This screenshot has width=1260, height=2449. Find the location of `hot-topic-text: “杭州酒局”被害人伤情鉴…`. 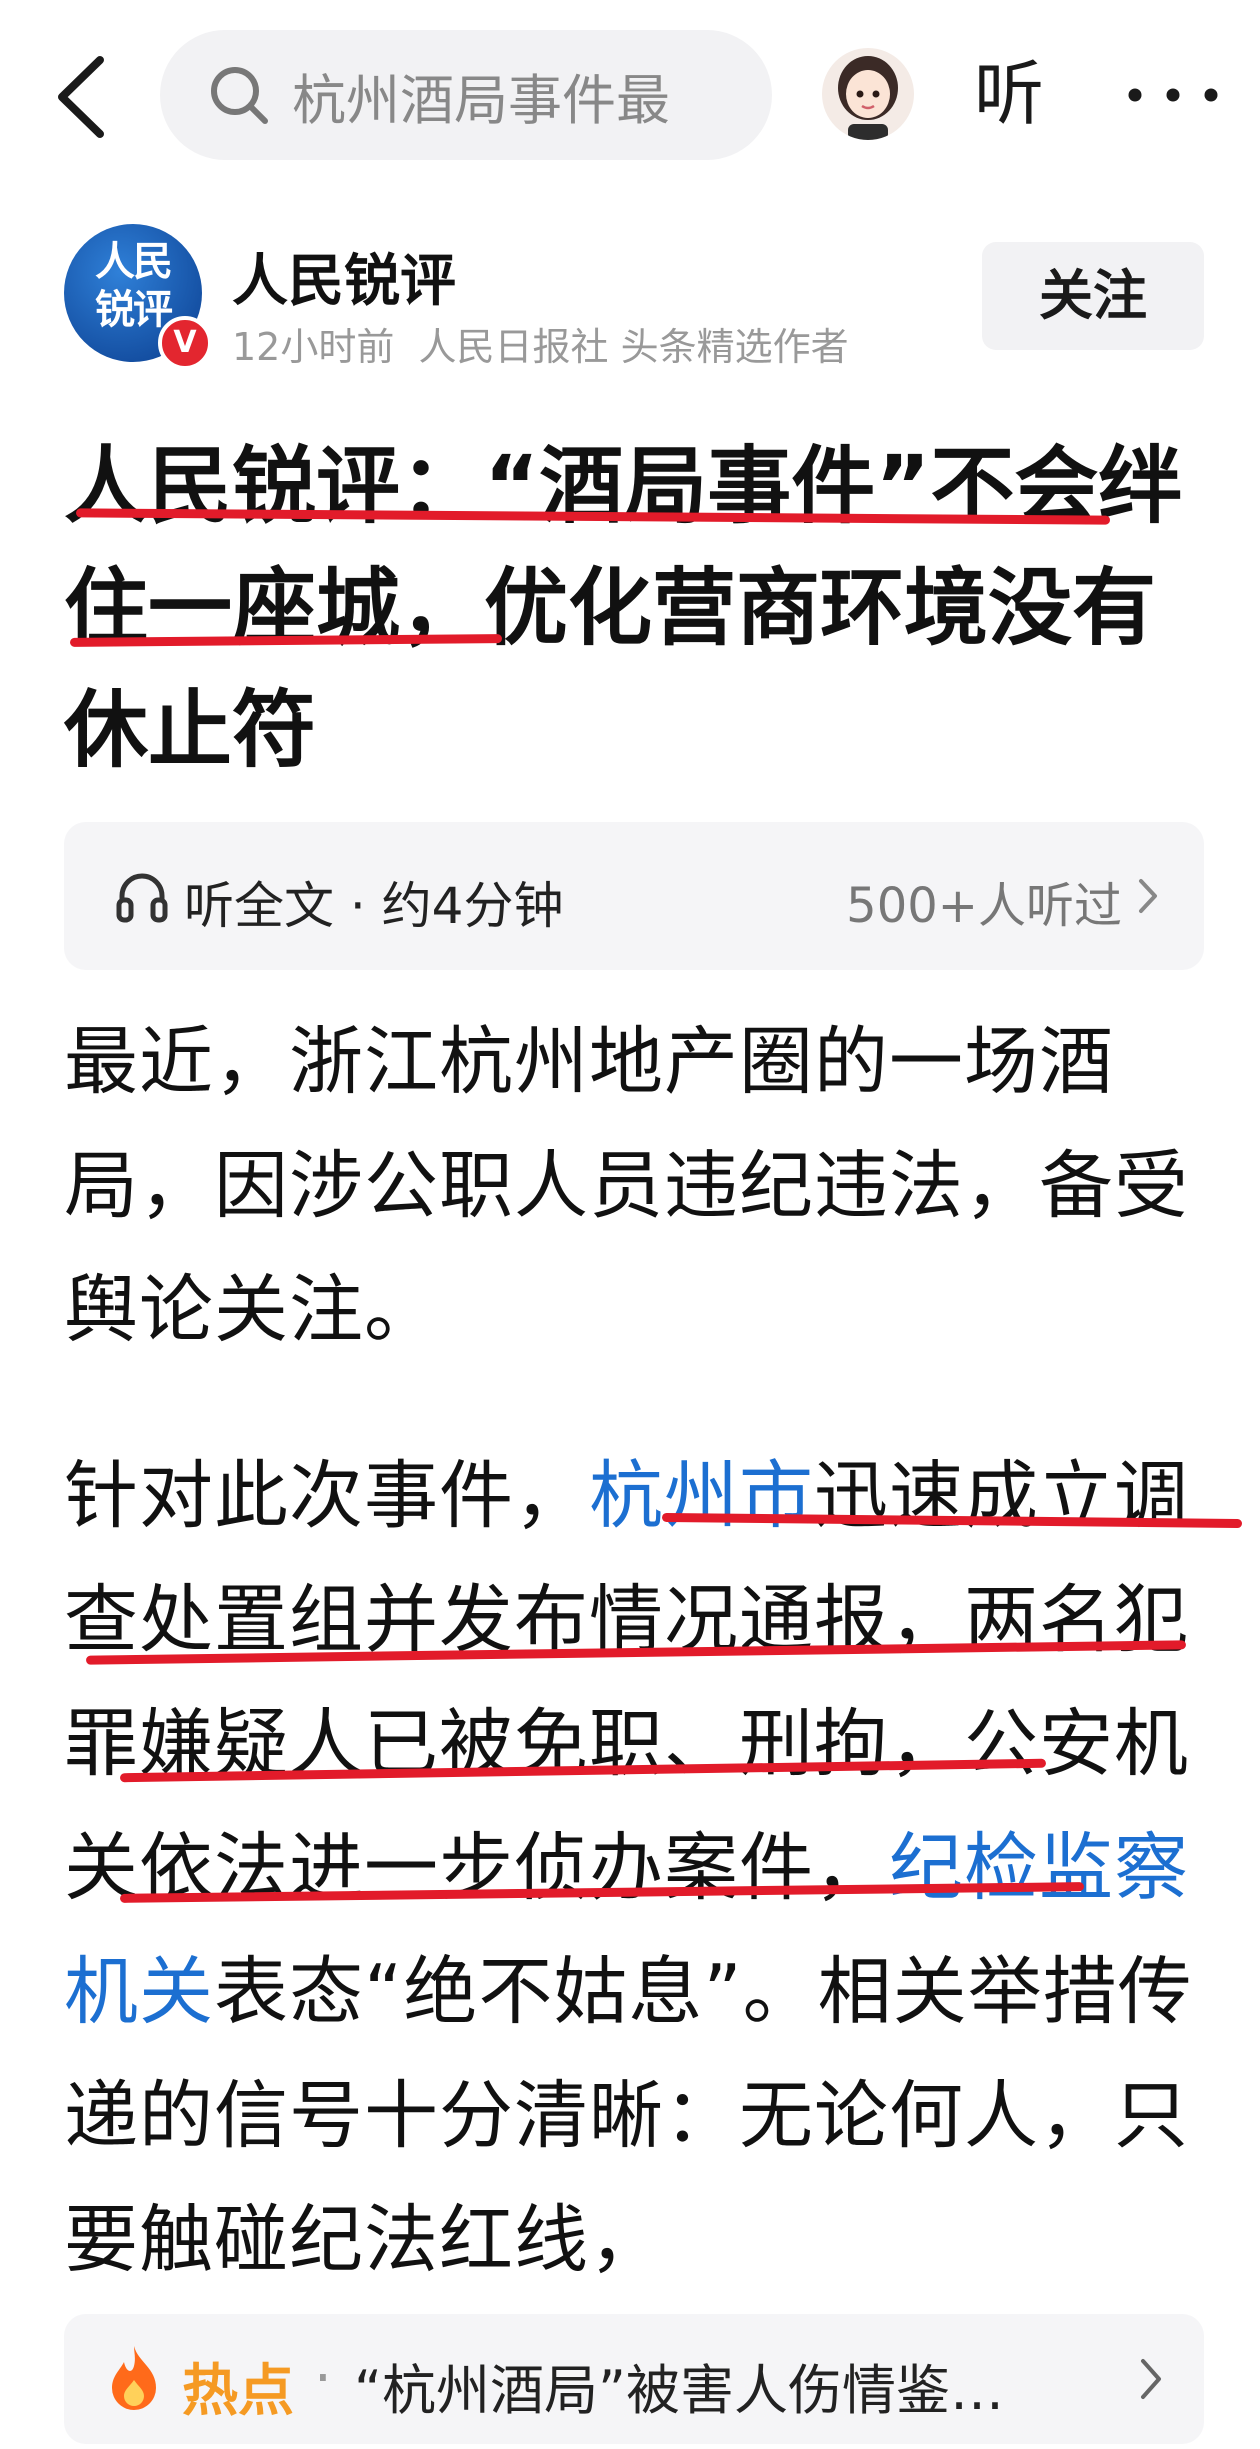

hot-topic-text: “杭州酒局”被害人伤情鉴… is located at coordinates (679, 2390).